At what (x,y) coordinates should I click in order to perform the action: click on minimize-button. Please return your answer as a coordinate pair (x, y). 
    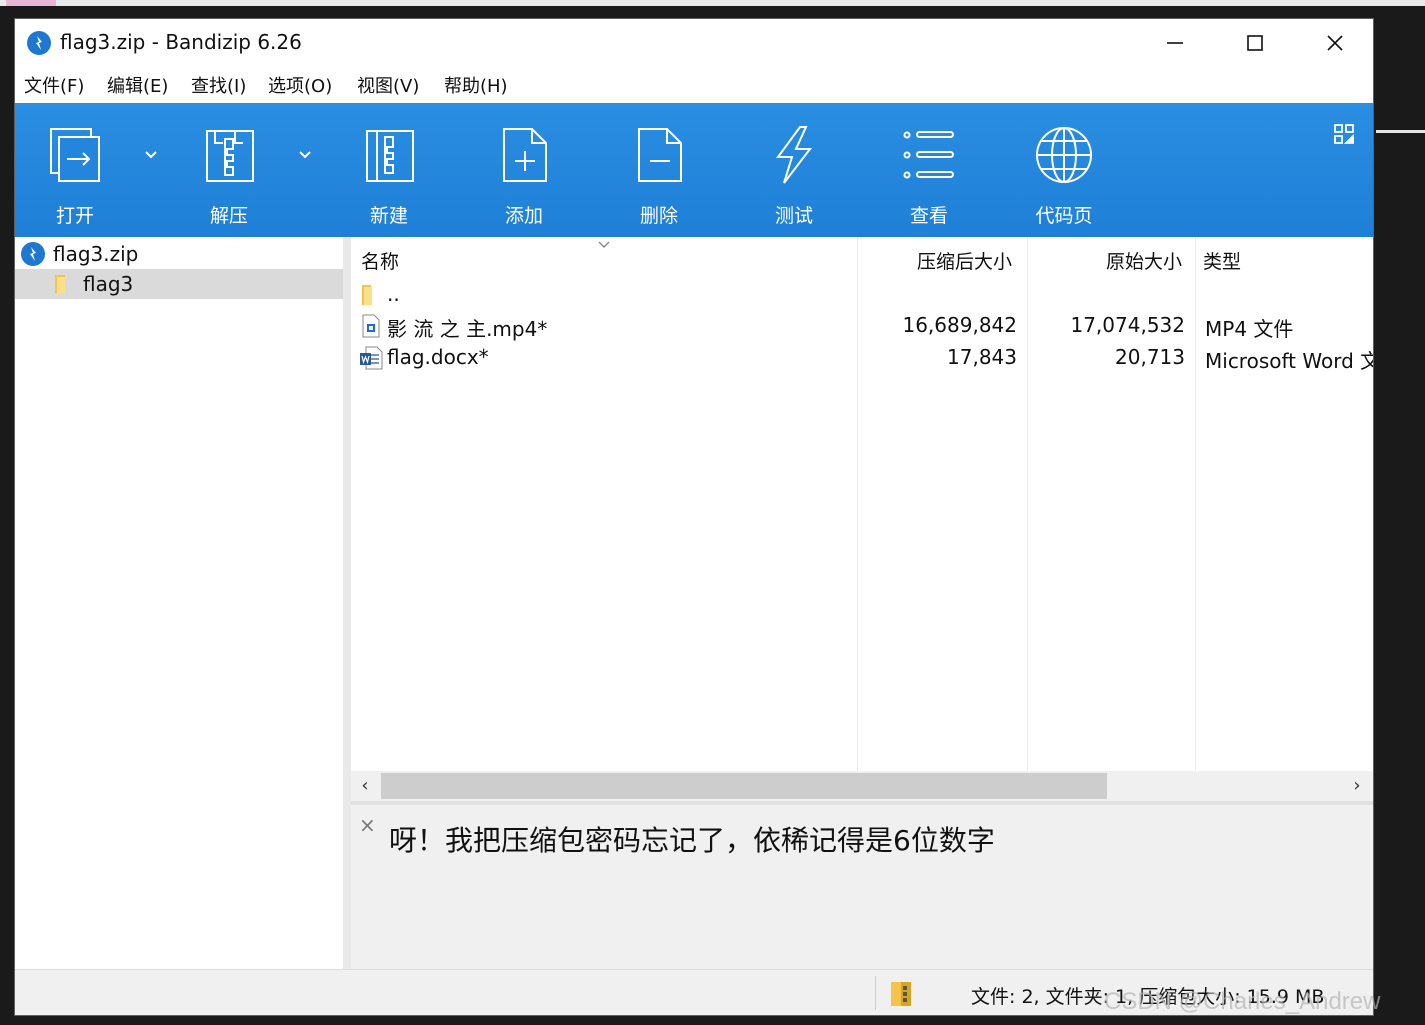
    Looking at the image, I should click on (1175, 43).